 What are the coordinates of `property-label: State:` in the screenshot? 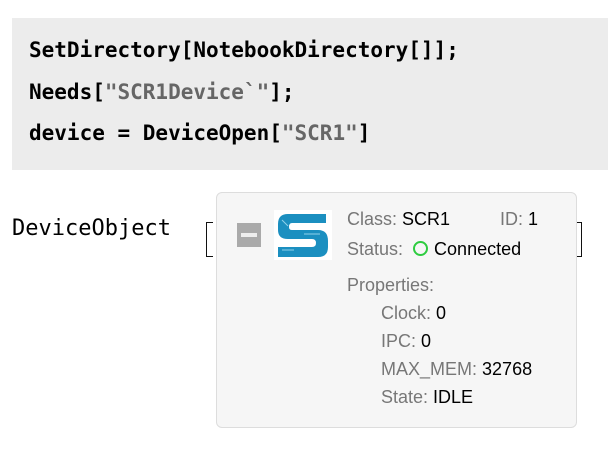 It's located at (405, 397).